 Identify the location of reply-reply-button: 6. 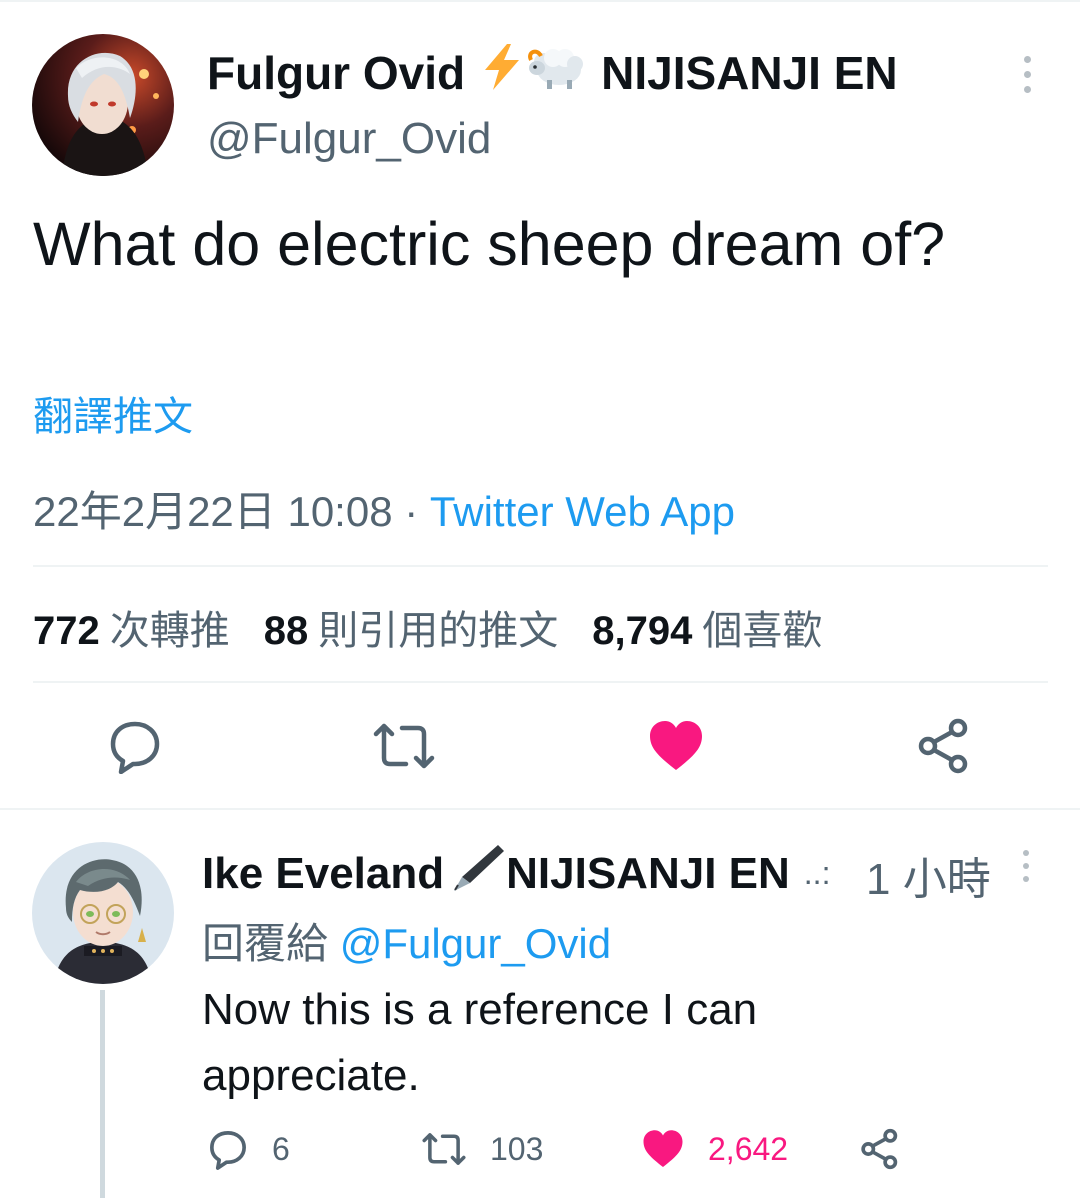
(248, 1149).